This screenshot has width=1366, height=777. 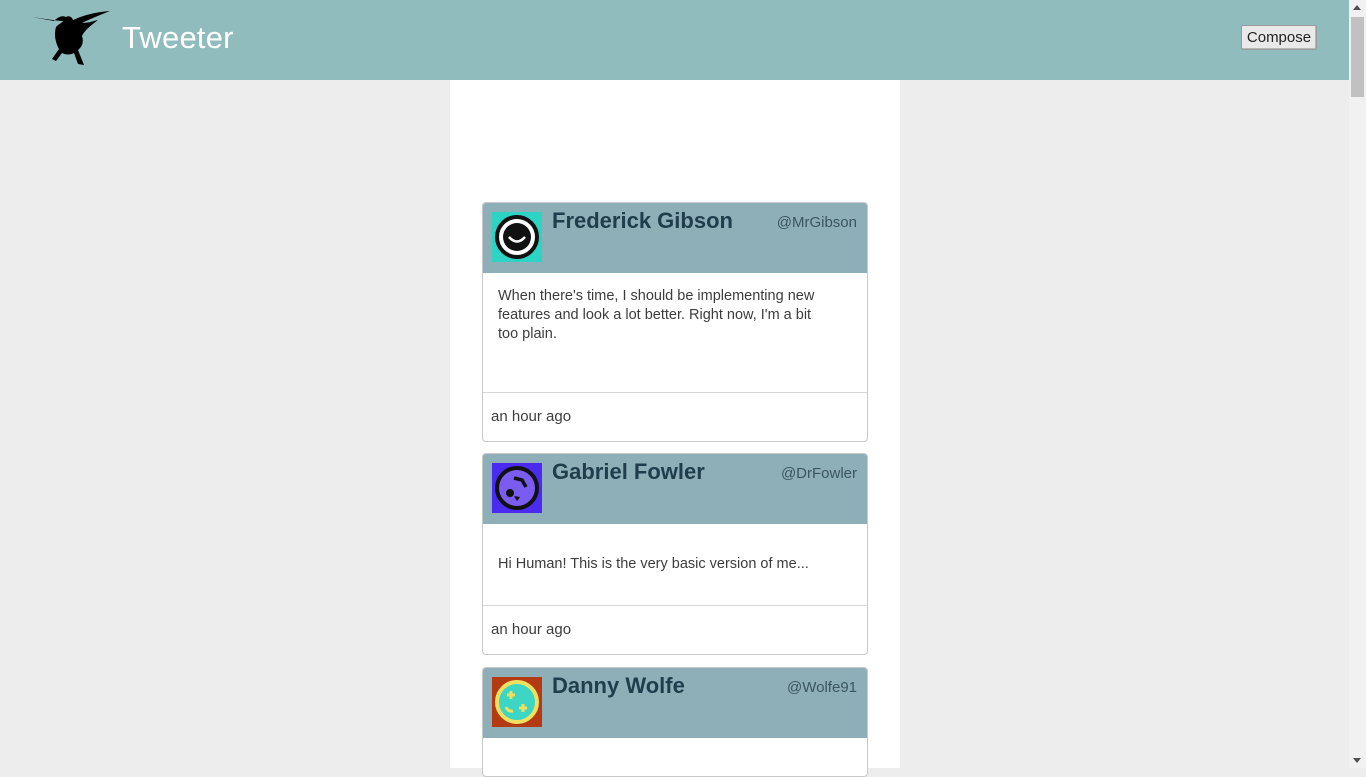 What do you see at coordinates (618, 686) in the screenshot?
I see `display-name: Danny Wolfe` at bounding box center [618, 686].